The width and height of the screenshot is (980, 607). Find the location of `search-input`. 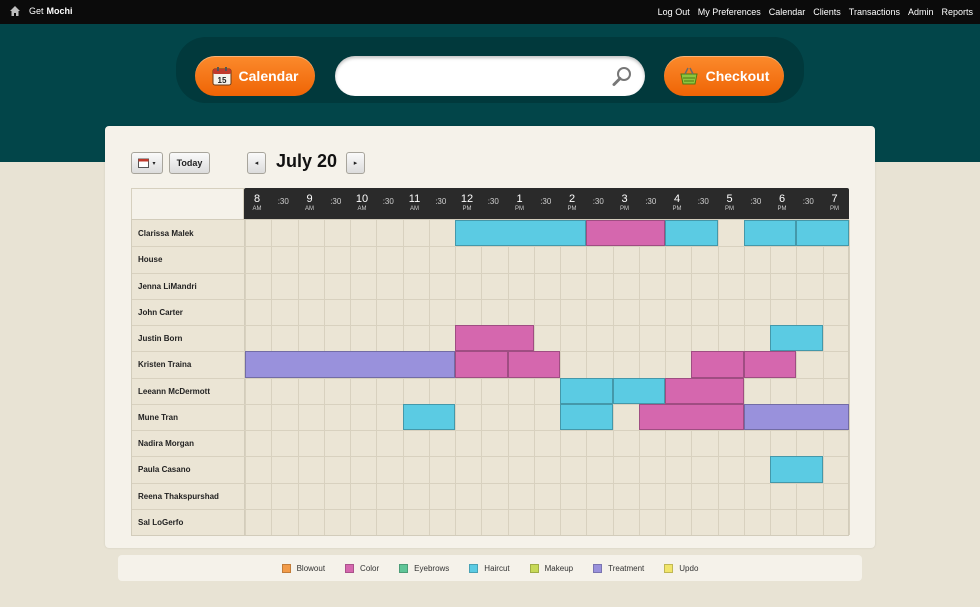

search-input is located at coordinates (481, 76).